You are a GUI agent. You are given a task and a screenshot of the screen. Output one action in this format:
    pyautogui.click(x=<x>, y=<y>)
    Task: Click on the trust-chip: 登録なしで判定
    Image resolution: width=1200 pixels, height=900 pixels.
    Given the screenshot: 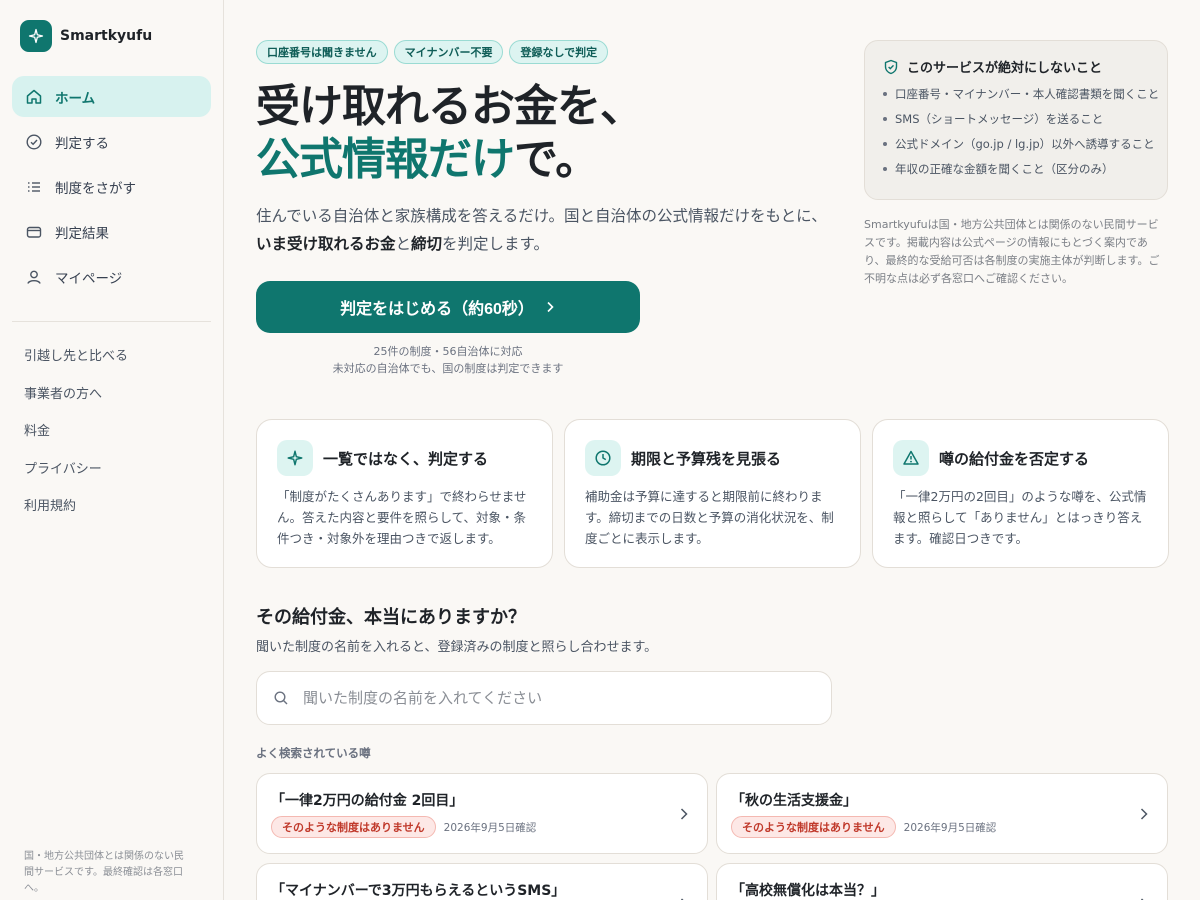 What is the action you would take?
    pyautogui.click(x=559, y=52)
    